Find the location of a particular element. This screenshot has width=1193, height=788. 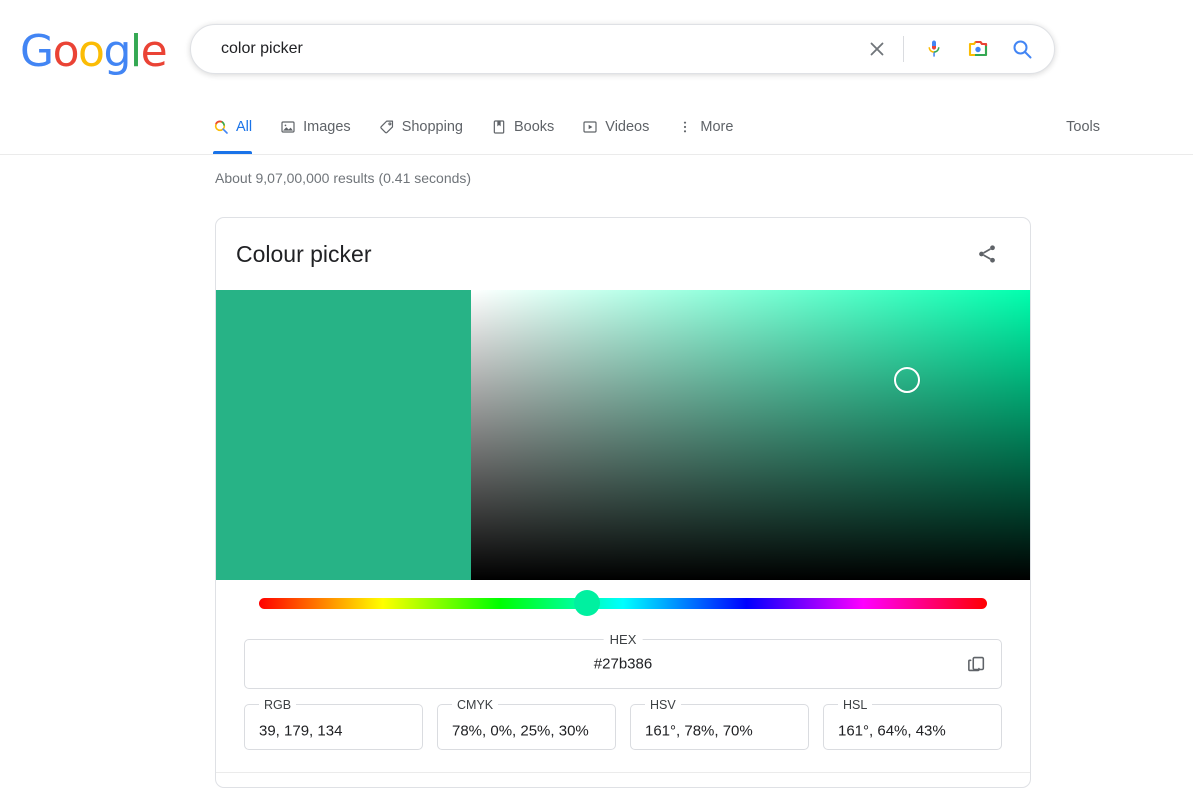

share-button is located at coordinates (987, 254).